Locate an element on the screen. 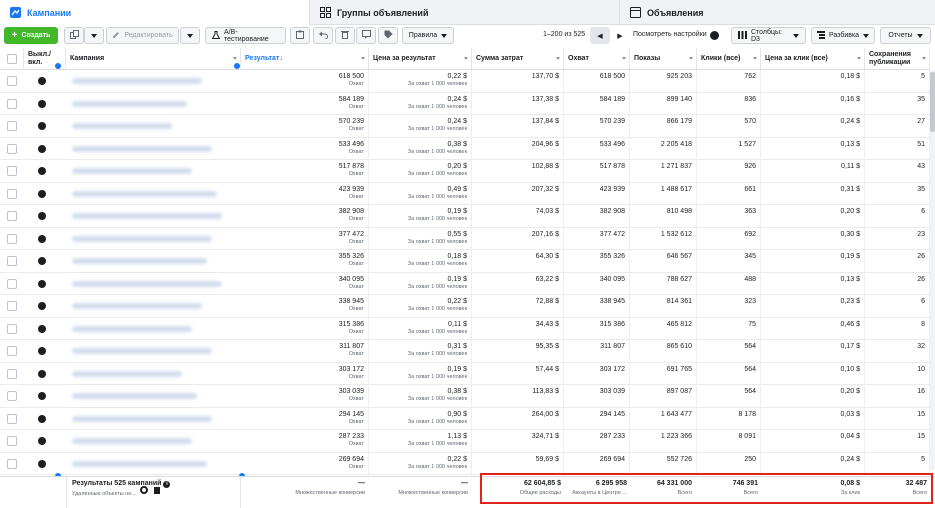 The image size is (935, 508). preview-button is located at coordinates (366, 35).